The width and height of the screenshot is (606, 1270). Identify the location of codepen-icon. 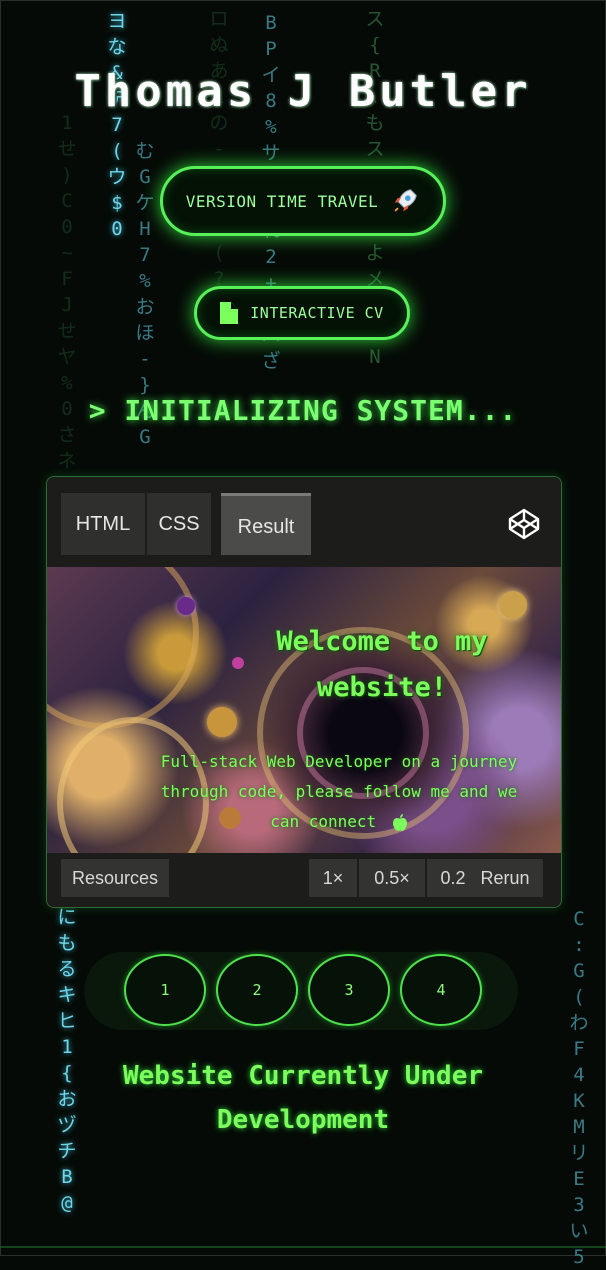
(524, 524).